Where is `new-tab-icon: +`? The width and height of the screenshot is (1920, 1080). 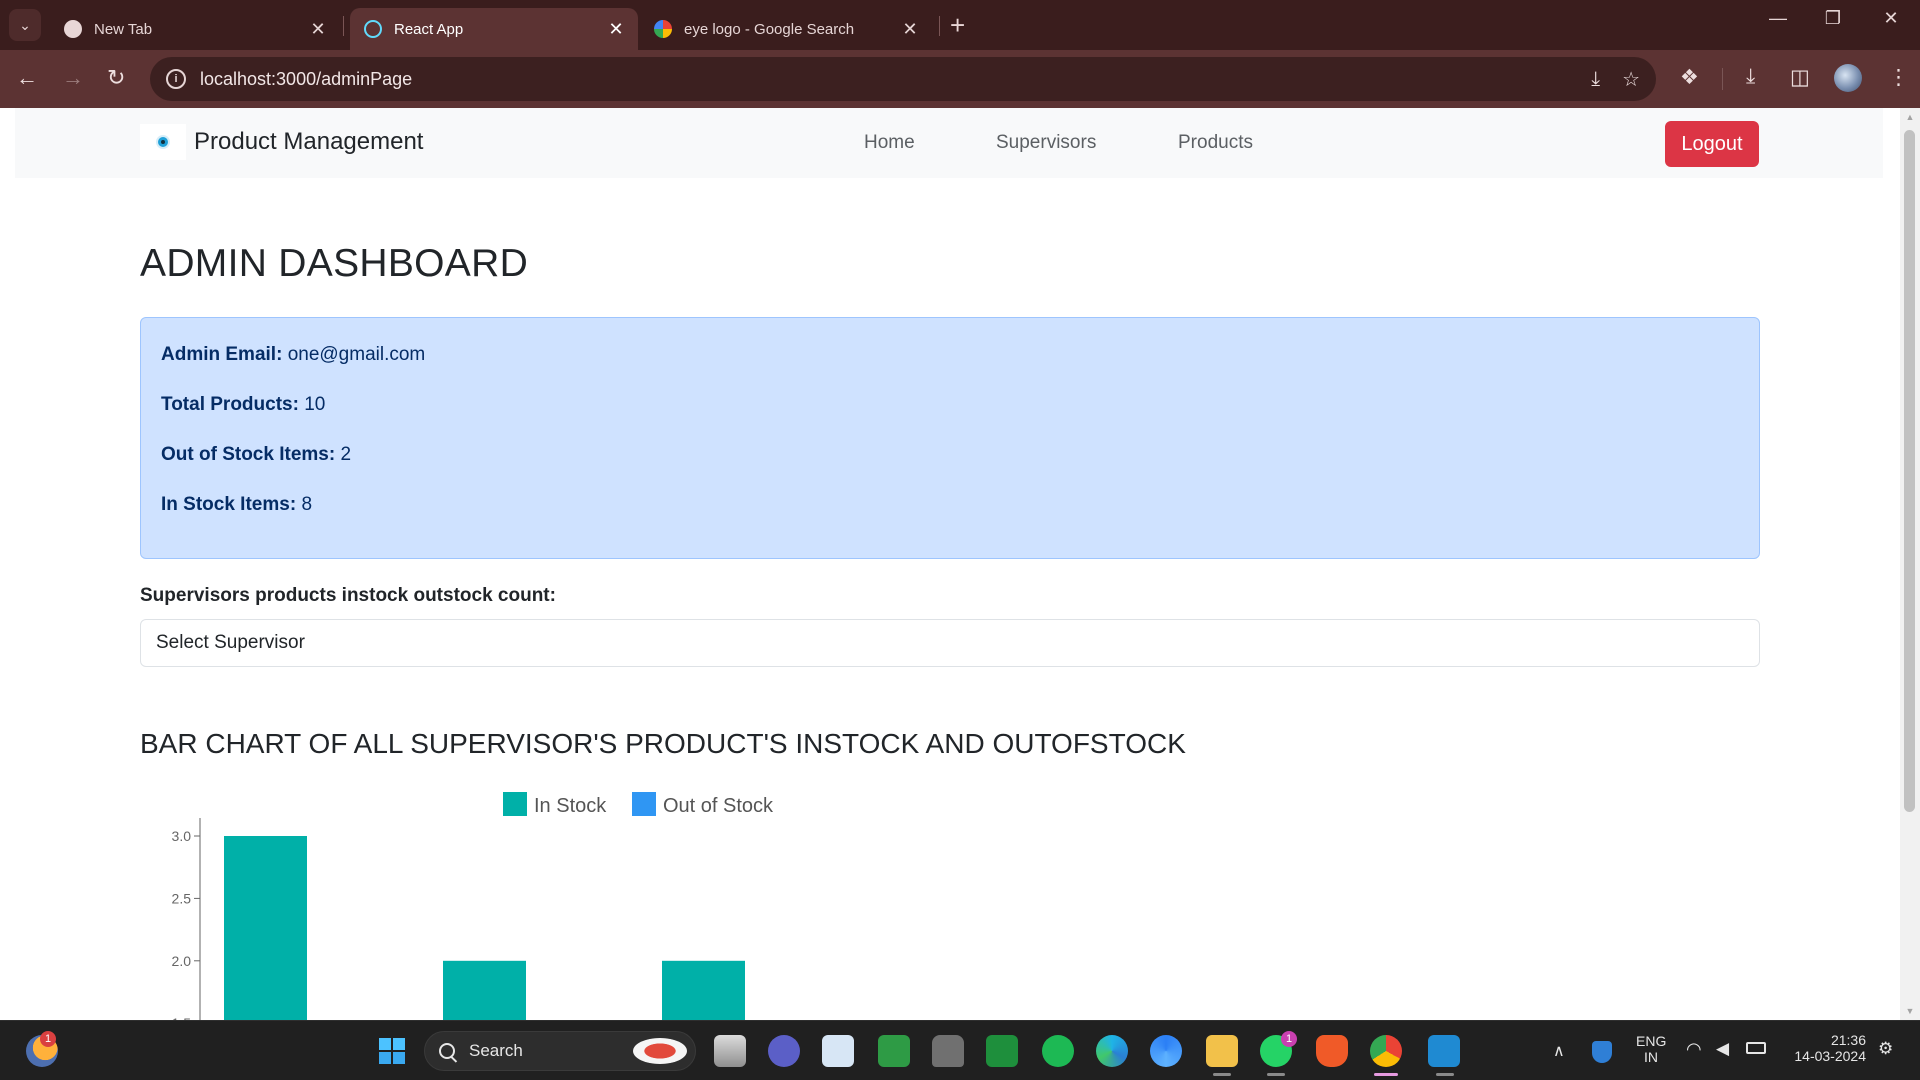 new-tab-icon: + is located at coordinates (957, 25).